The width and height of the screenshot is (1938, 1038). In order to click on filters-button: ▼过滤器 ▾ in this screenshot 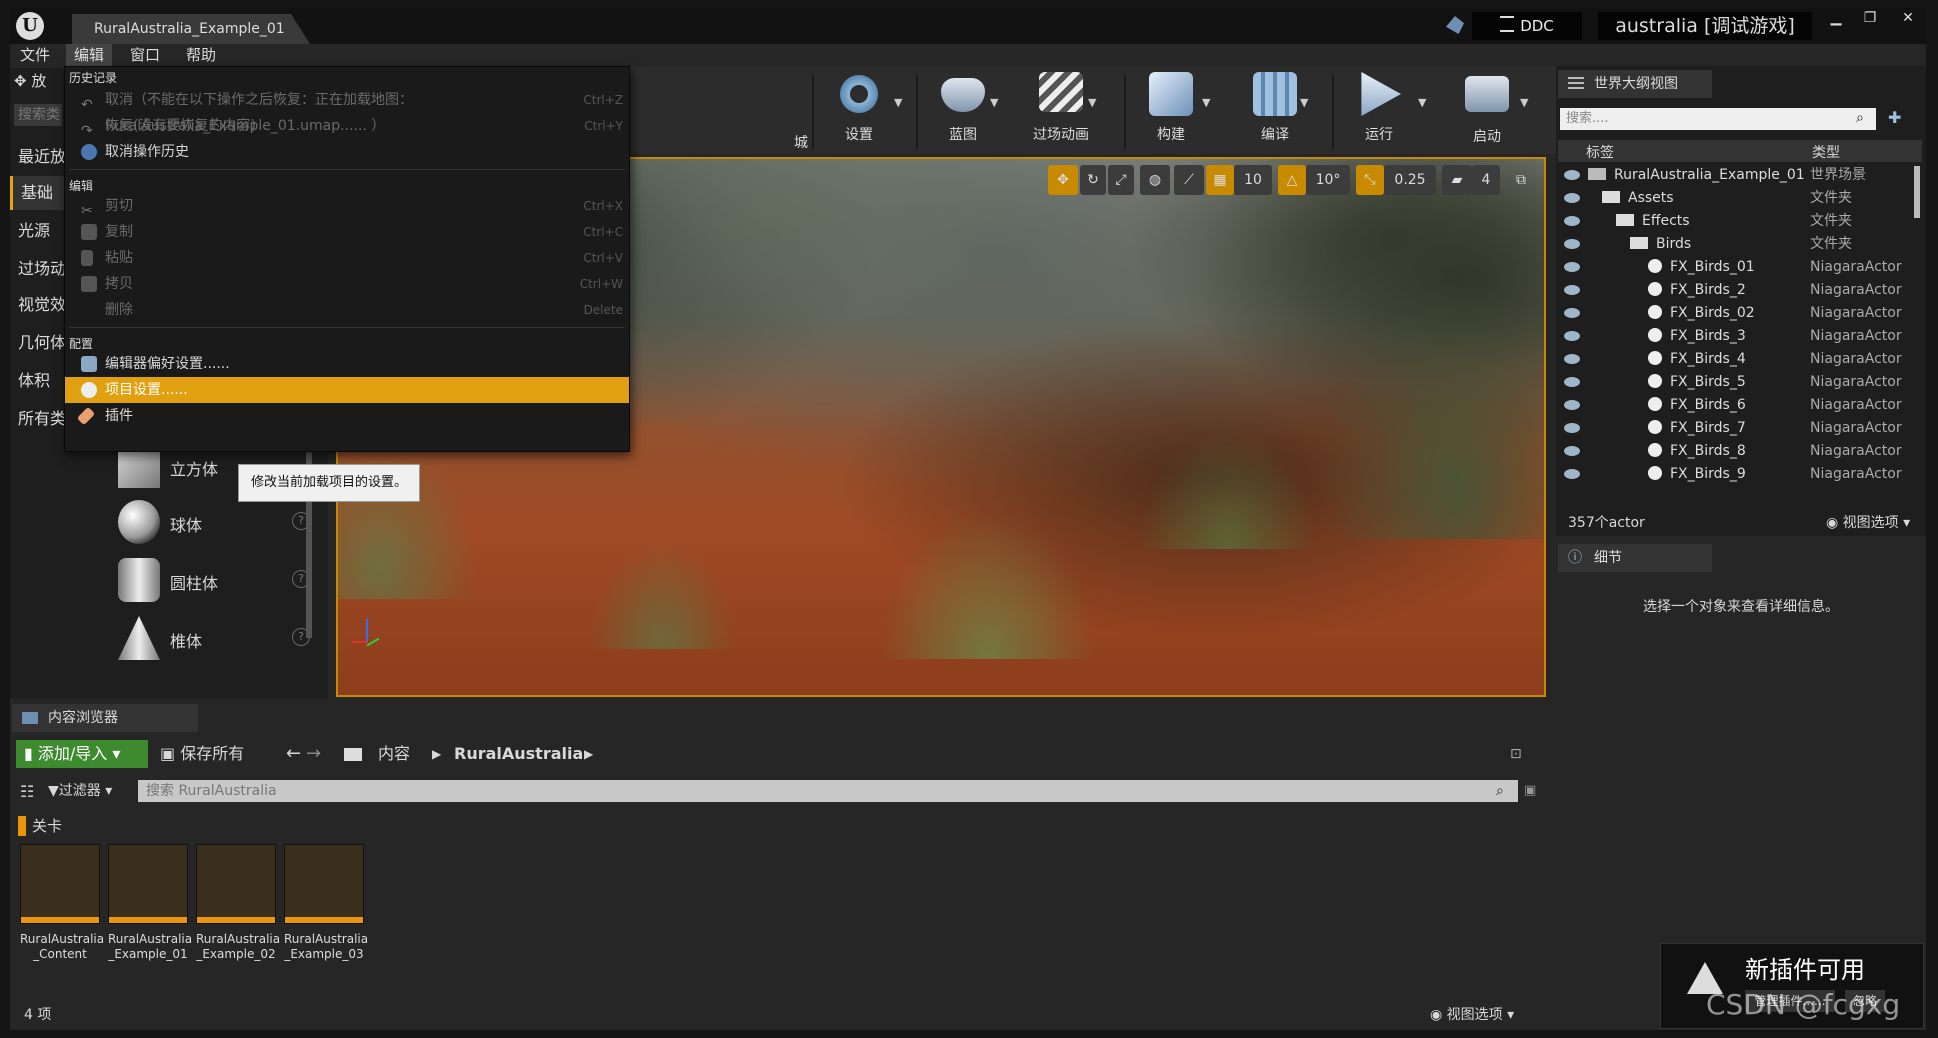, I will do `click(80, 791)`.